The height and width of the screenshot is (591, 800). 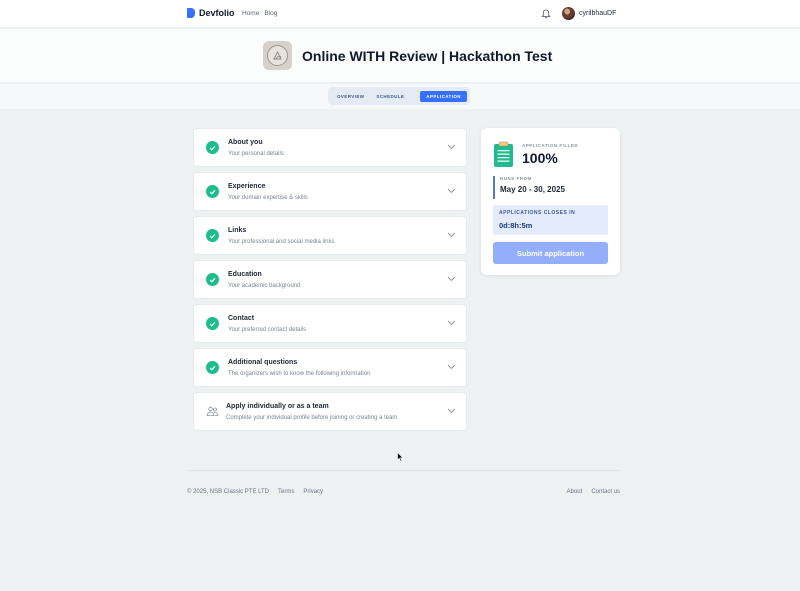 What do you see at coordinates (245, 142) in the screenshot?
I see `section-title: About you` at bounding box center [245, 142].